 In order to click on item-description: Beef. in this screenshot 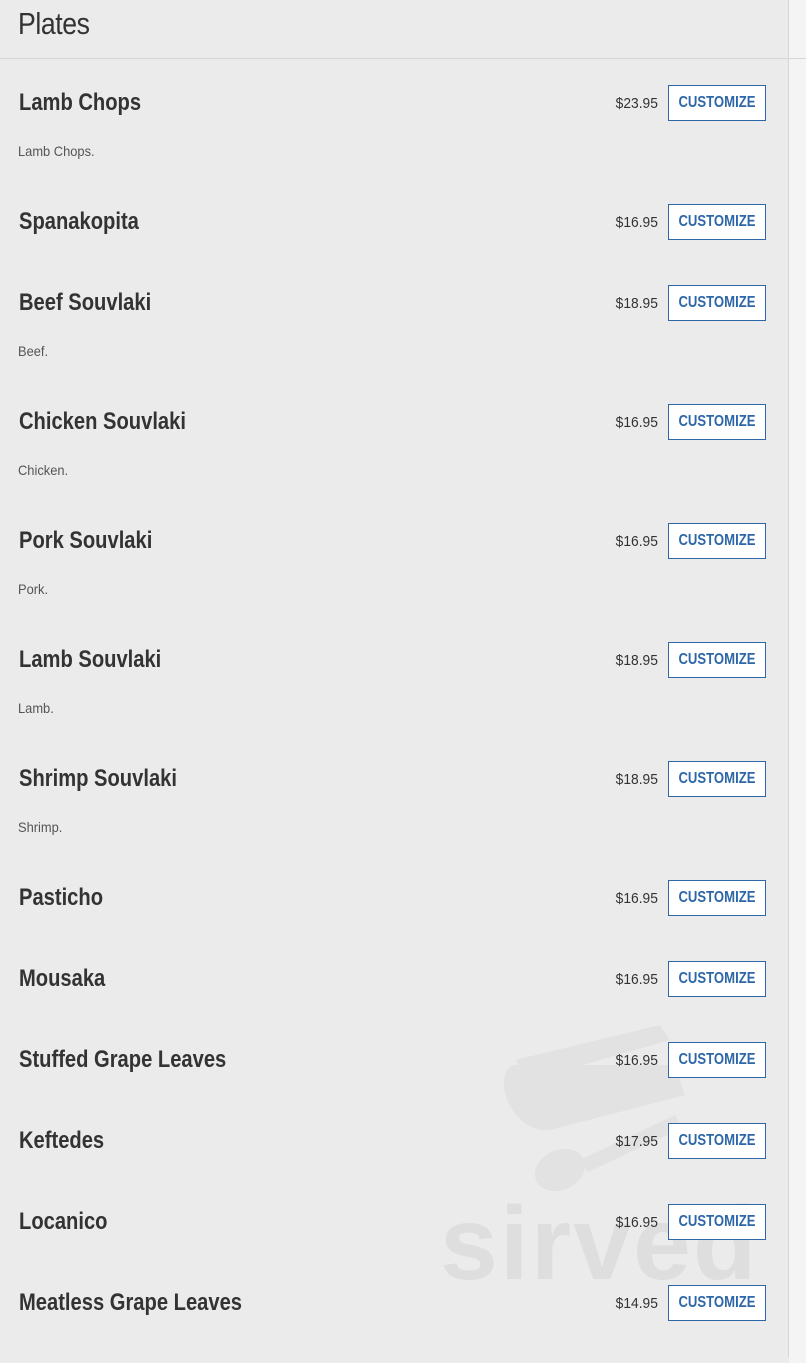, I will do `click(33, 351)`.